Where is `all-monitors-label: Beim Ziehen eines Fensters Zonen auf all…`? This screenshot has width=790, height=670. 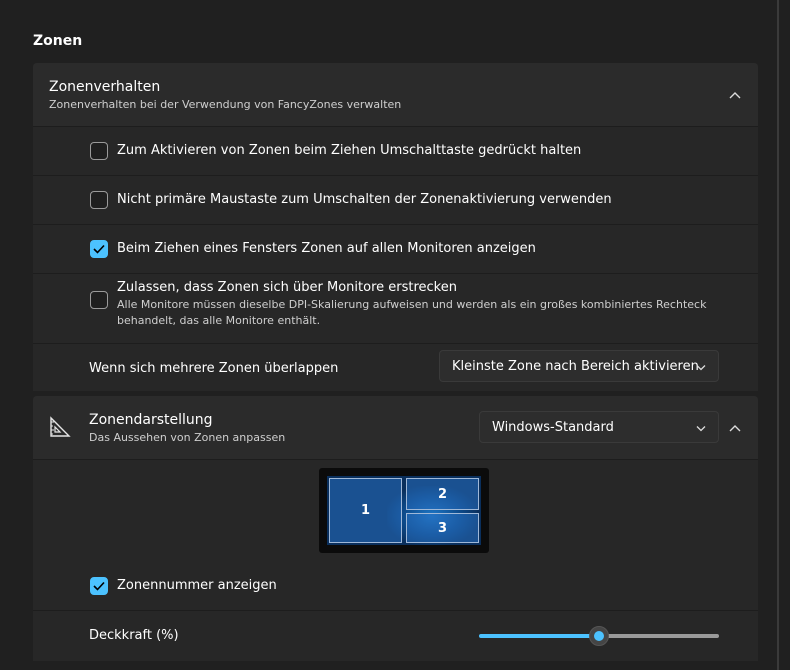 all-monitors-label: Beim Ziehen eines Fensters Zonen auf all… is located at coordinates (326, 248).